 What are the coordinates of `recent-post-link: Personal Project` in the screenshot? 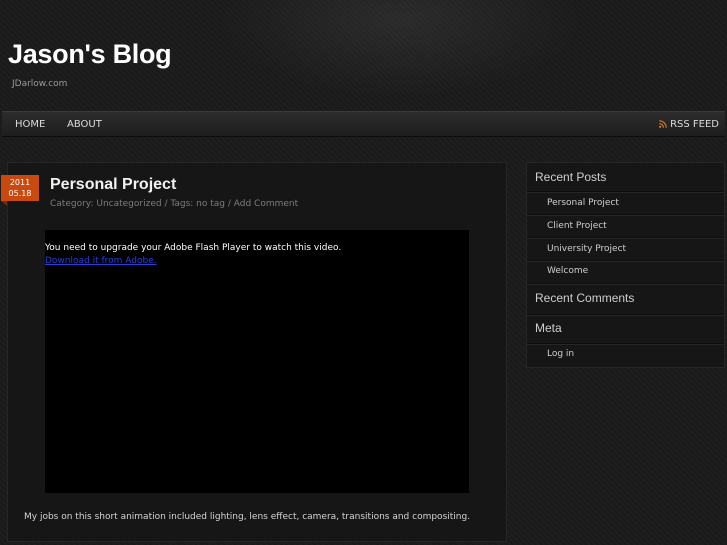 It's located at (583, 203).